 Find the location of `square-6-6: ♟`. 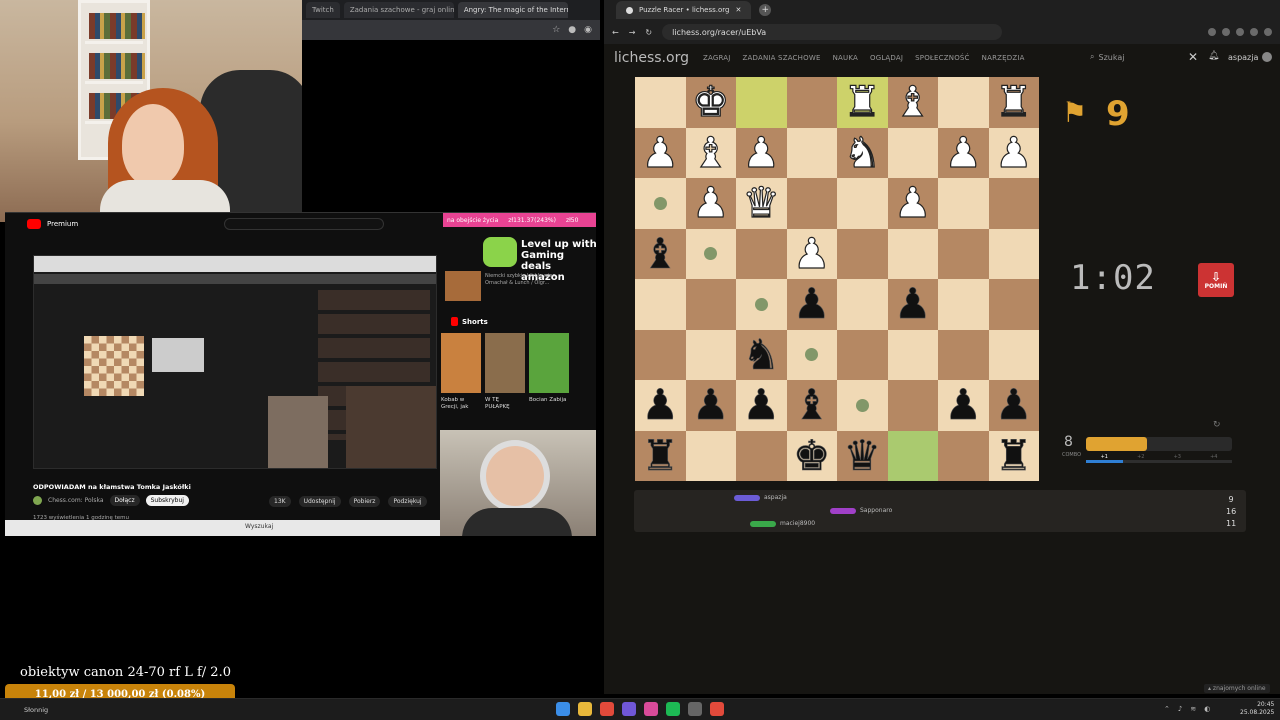

square-6-6: ♟ is located at coordinates (963, 405).